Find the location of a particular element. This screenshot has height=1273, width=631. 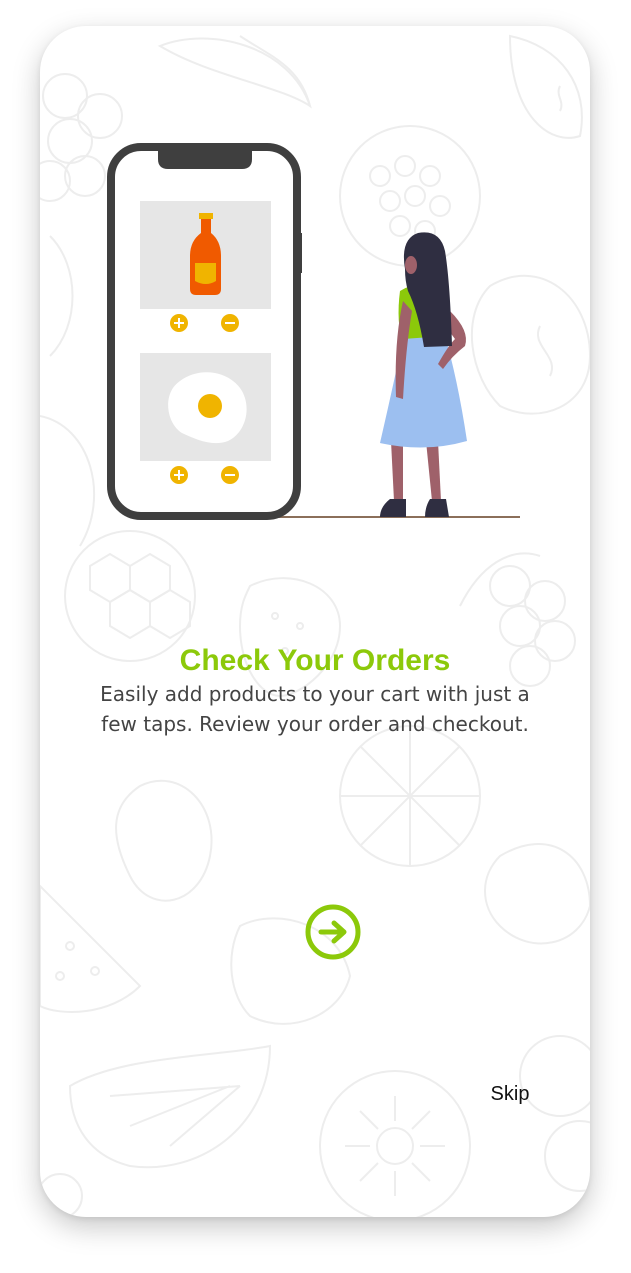

page-title: Check Your Orders is located at coordinates (315, 660).